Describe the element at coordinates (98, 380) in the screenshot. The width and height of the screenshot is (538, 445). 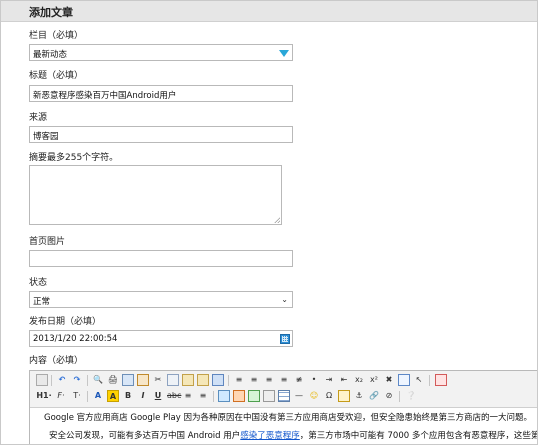
I see `preview-icon: 🔍` at that location.